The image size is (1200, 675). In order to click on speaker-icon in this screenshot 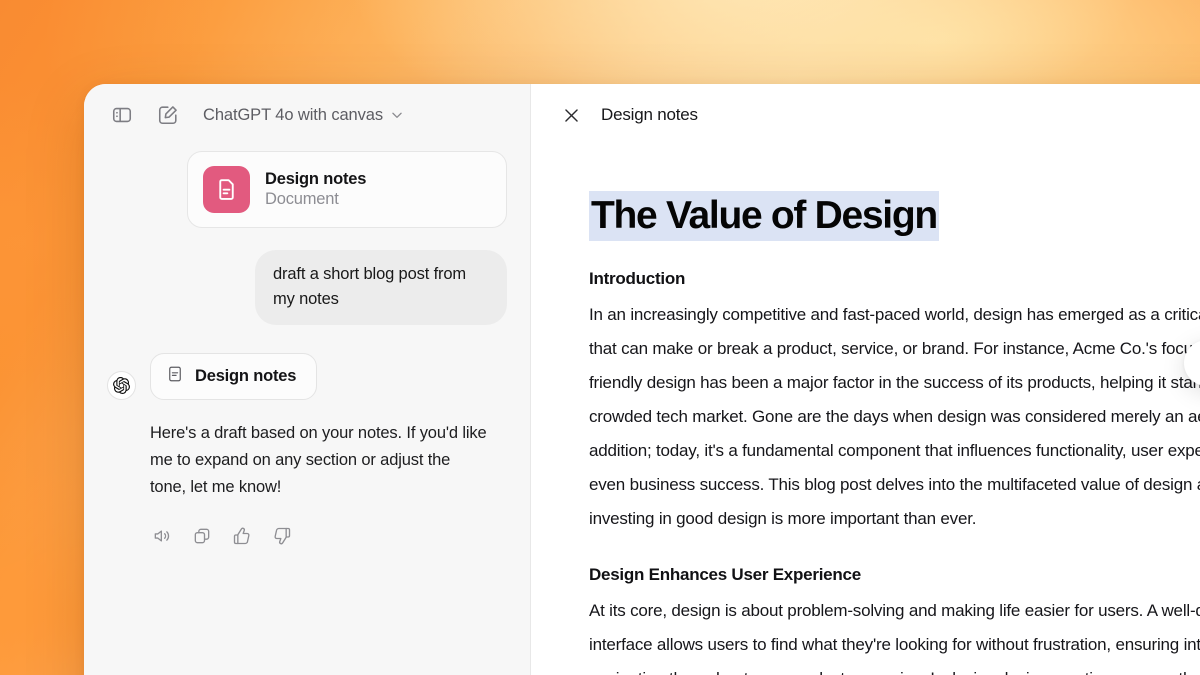, I will do `click(162, 536)`.